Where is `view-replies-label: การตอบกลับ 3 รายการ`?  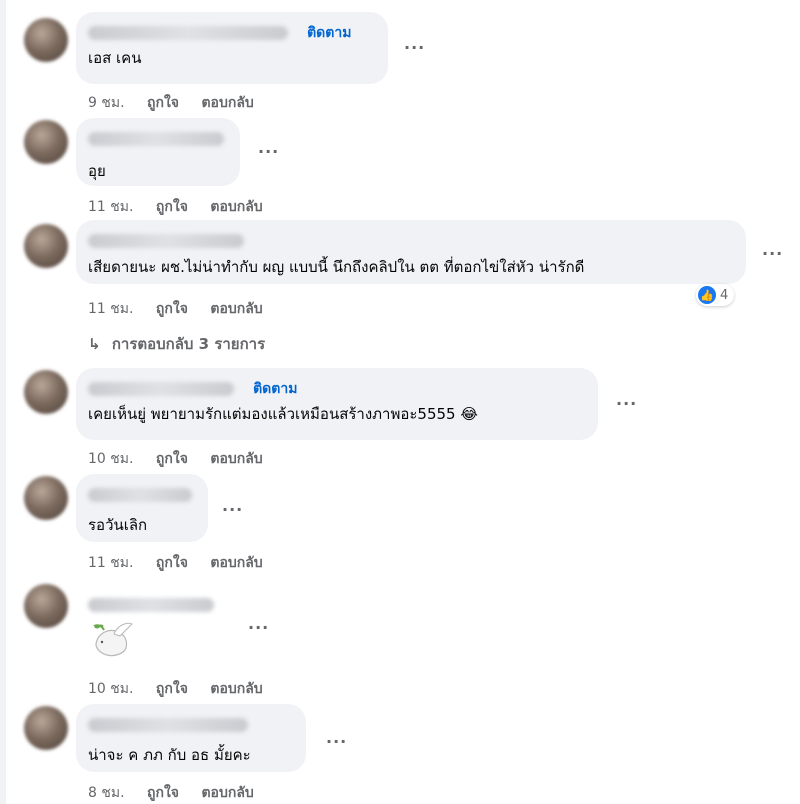 view-replies-label: การตอบกลับ 3 รายการ is located at coordinates (188, 344).